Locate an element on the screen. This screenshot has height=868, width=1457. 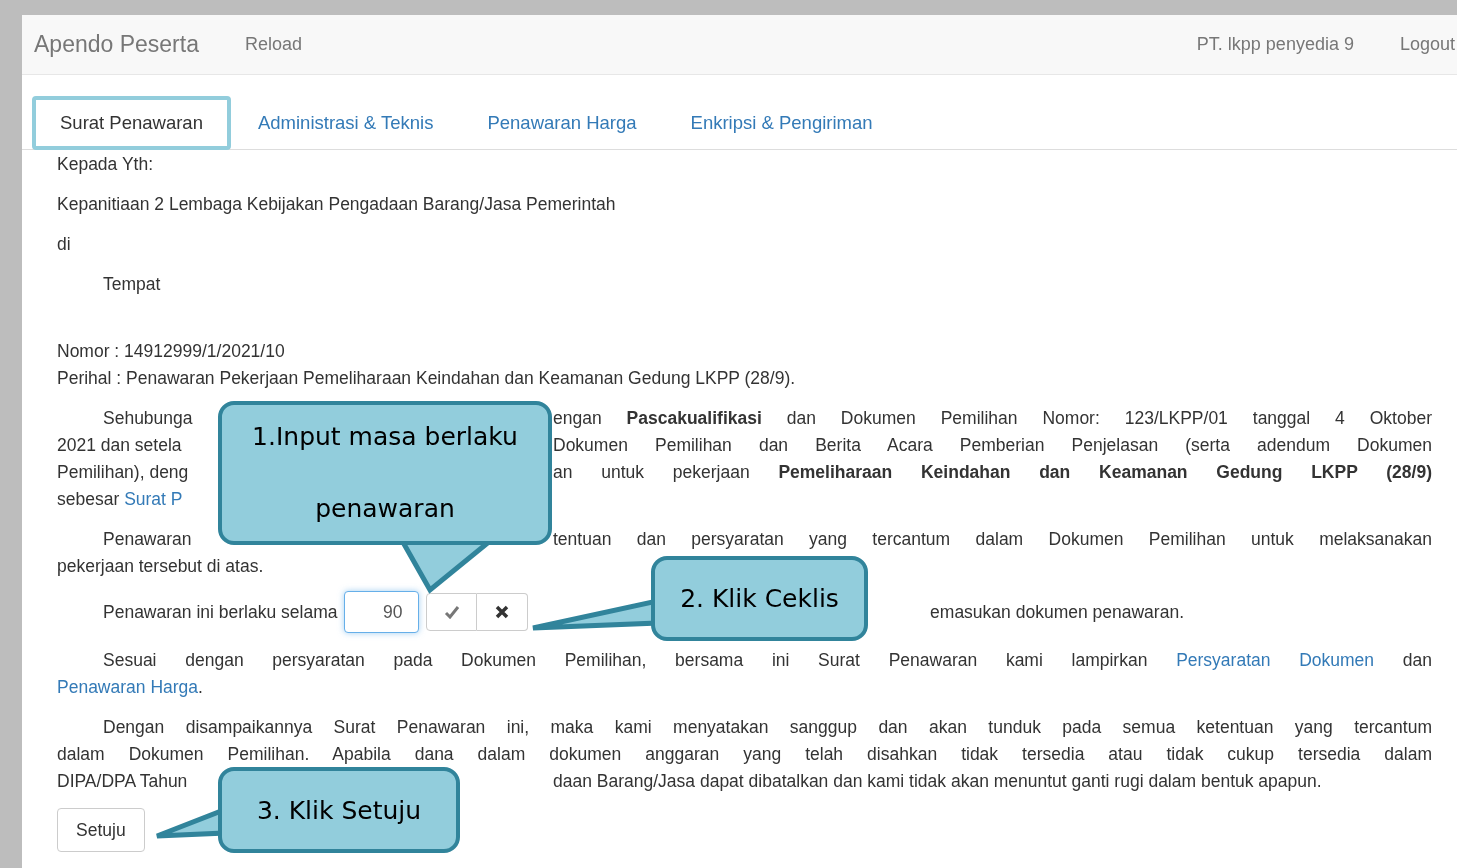
validity-label: Penawaran ini berlaku selama is located at coordinates (220, 612).